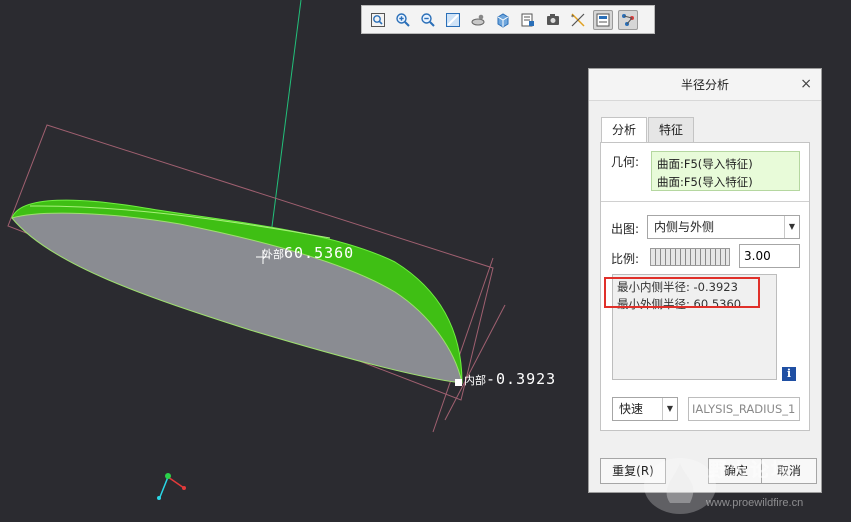 The height and width of the screenshot is (522, 851). What do you see at coordinates (690, 257) in the screenshot?
I see `scale-slider` at bounding box center [690, 257].